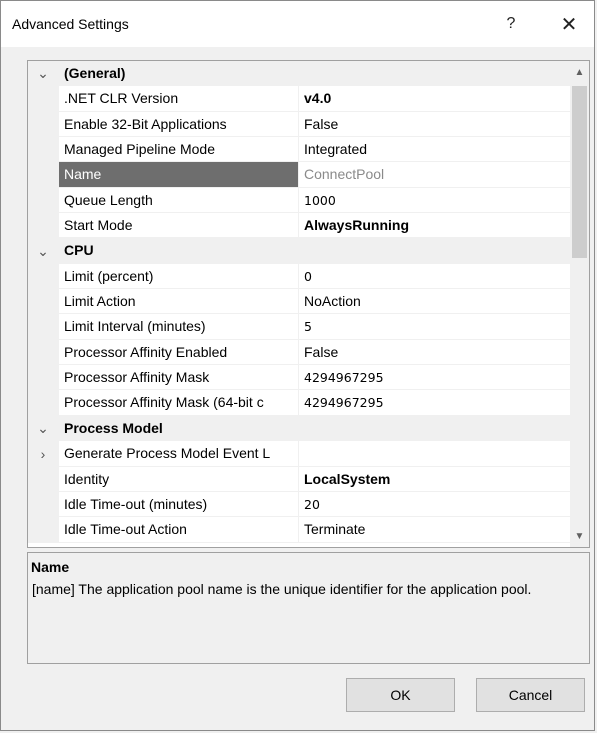 Image resolution: width=597 pixels, height=733 pixels. What do you see at coordinates (178, 175) in the screenshot?
I see `property-name: Name` at bounding box center [178, 175].